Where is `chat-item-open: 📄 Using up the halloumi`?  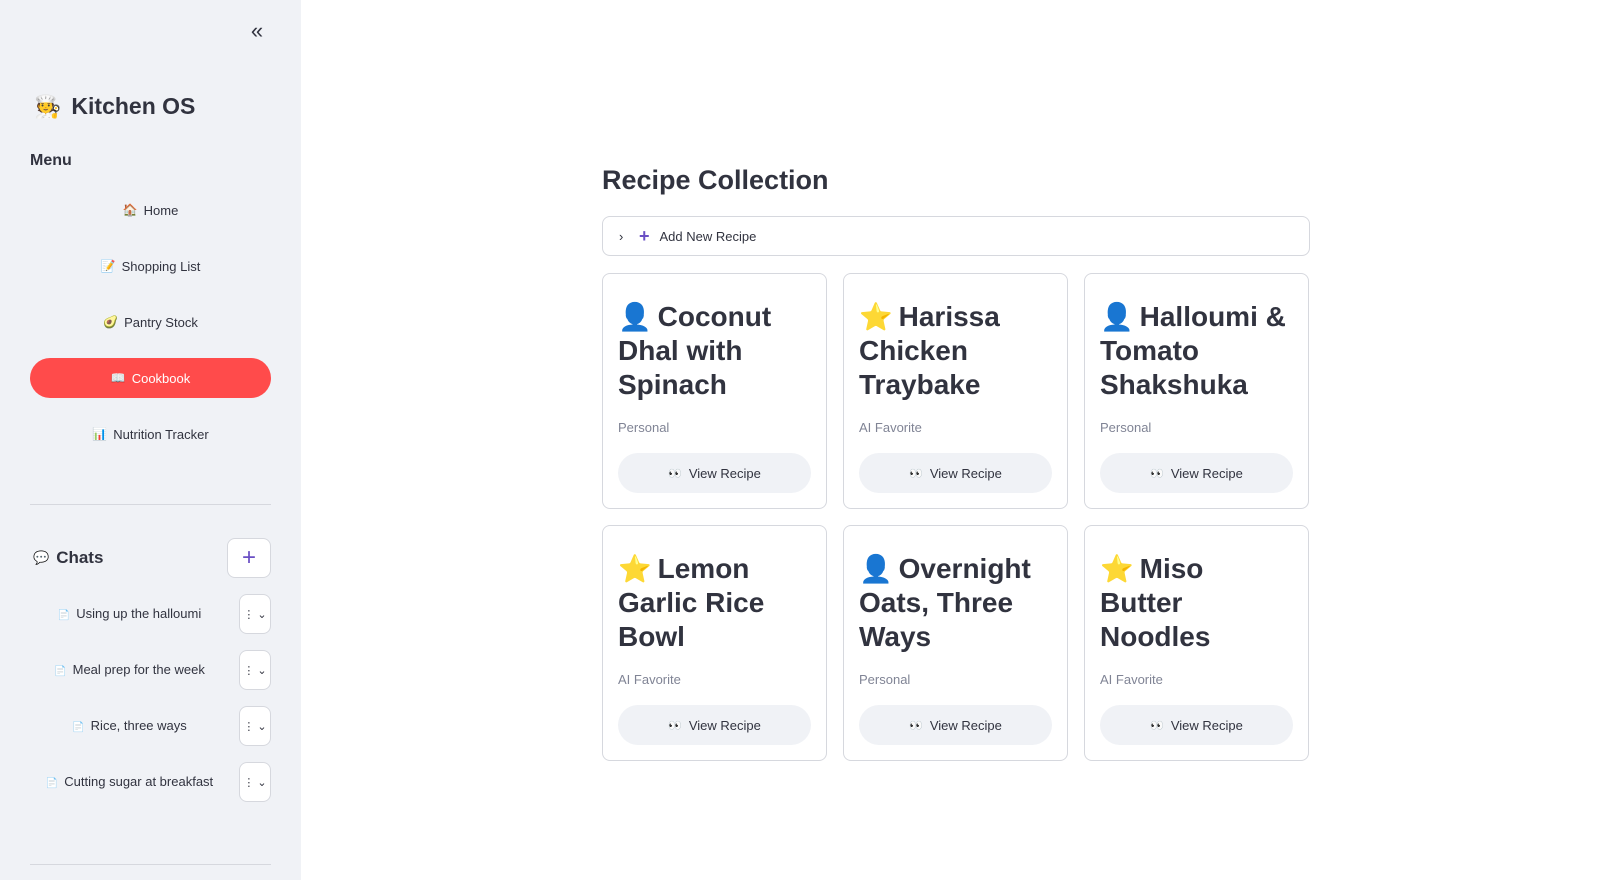
chat-item-open: 📄 Using up the halloumi is located at coordinates (134, 614).